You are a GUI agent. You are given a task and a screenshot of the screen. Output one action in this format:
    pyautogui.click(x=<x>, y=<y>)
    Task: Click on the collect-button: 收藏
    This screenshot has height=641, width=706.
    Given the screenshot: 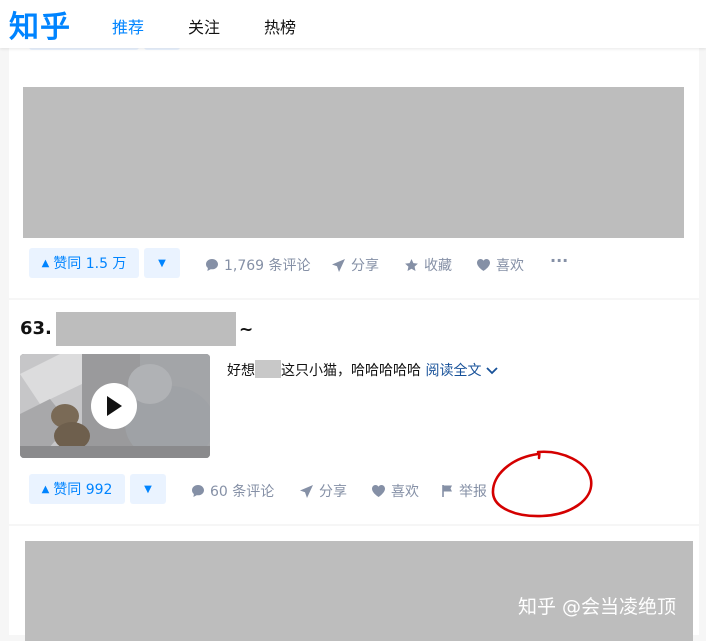 What is the action you would take?
    pyautogui.click(x=428, y=265)
    